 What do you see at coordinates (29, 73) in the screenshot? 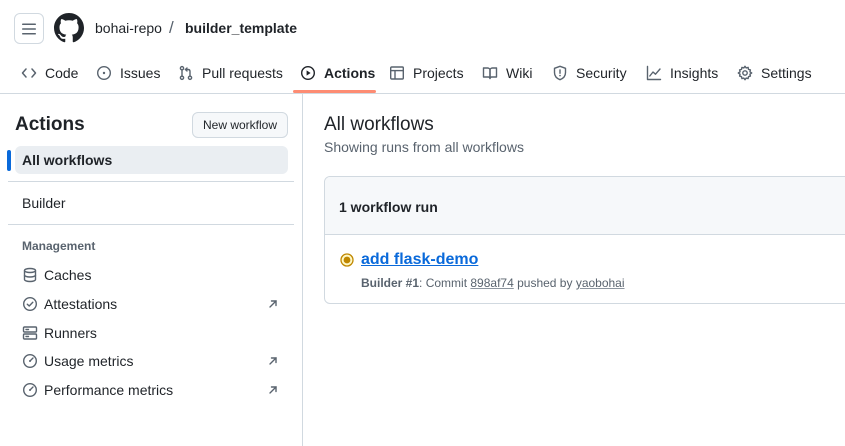
I see `code-icon` at bounding box center [29, 73].